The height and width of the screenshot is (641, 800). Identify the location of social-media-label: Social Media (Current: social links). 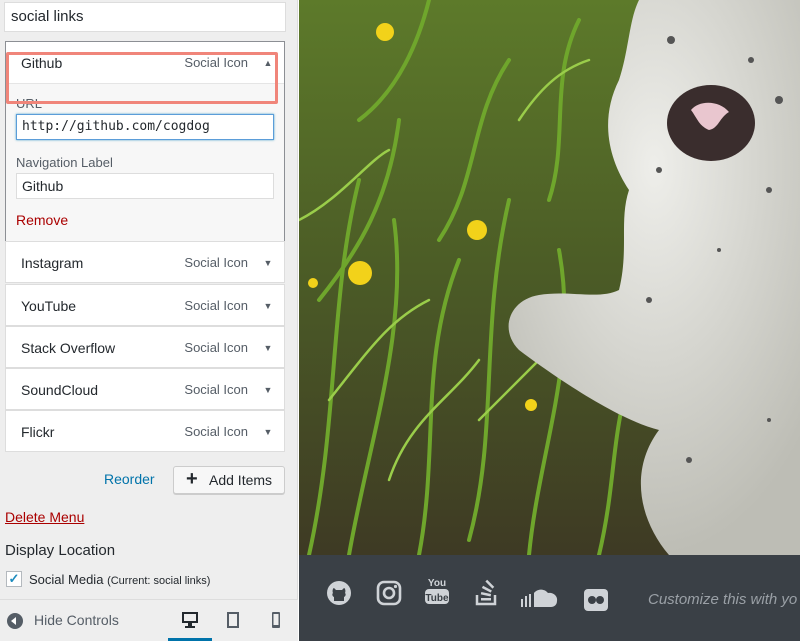
(119, 579).